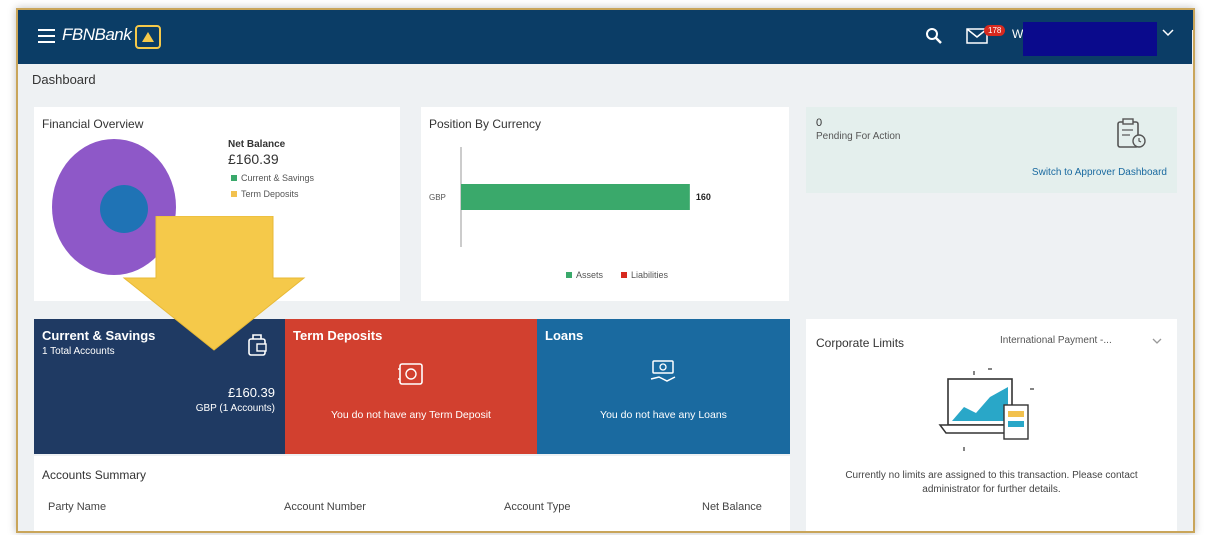 The image size is (1207, 535). I want to click on column-party-name: Party Name, so click(77, 507).